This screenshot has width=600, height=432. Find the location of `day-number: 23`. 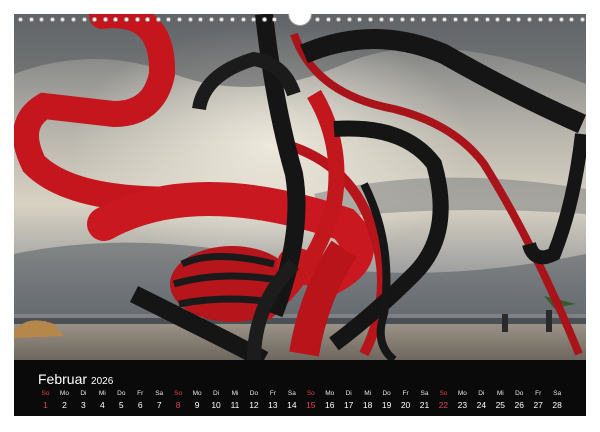

day-number: 23 is located at coordinates (462, 405).